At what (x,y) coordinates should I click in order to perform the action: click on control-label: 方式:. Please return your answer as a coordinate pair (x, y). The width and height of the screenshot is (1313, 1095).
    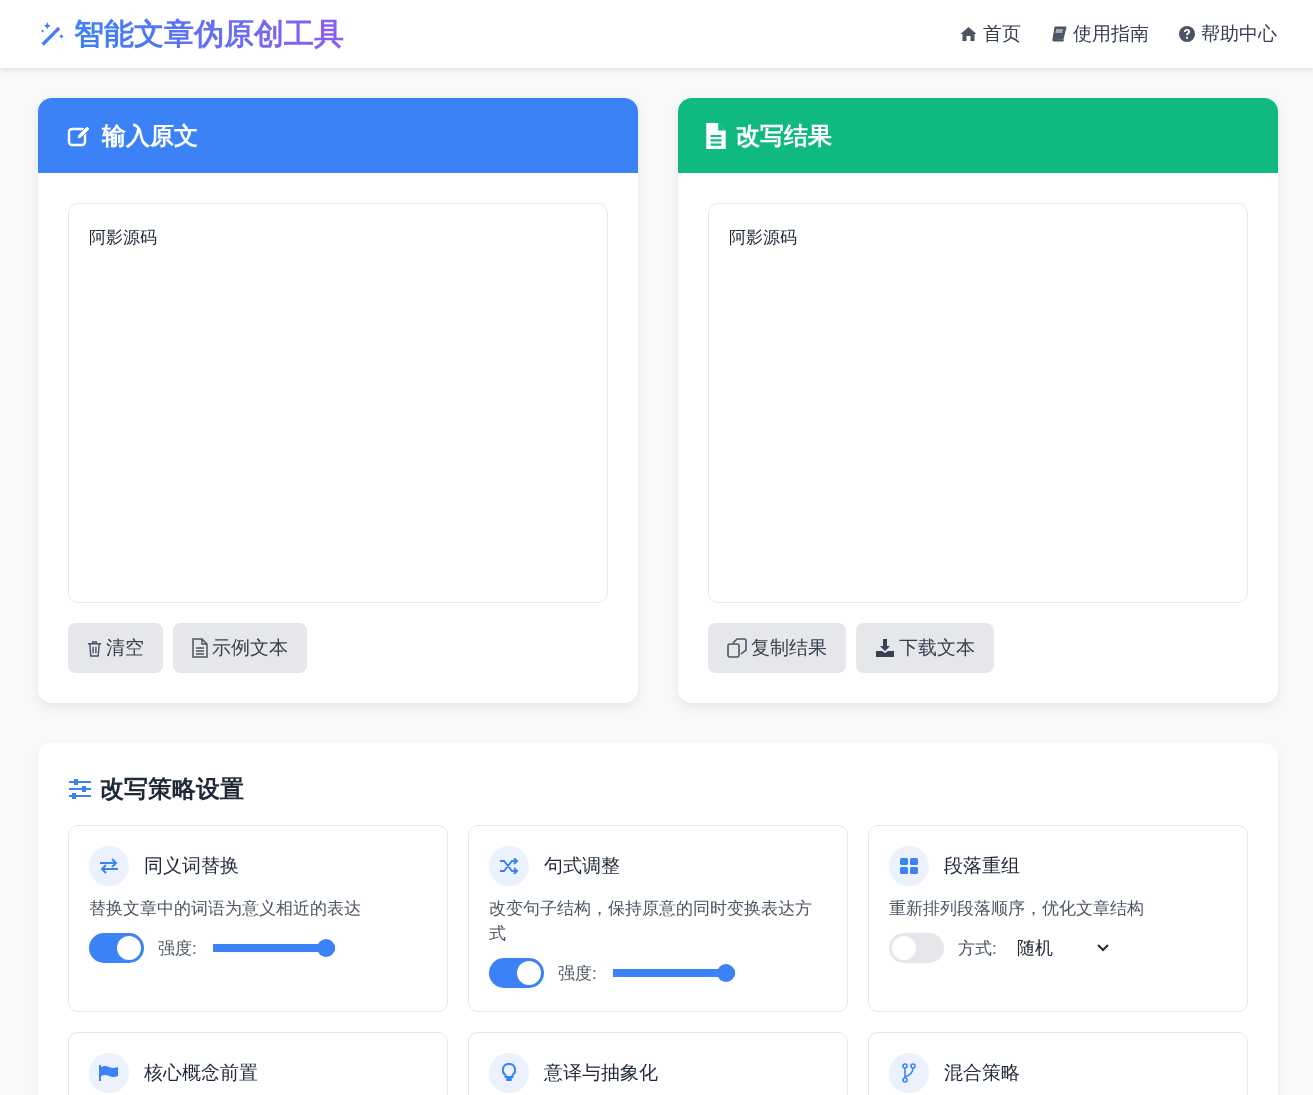
    Looking at the image, I should click on (977, 948).